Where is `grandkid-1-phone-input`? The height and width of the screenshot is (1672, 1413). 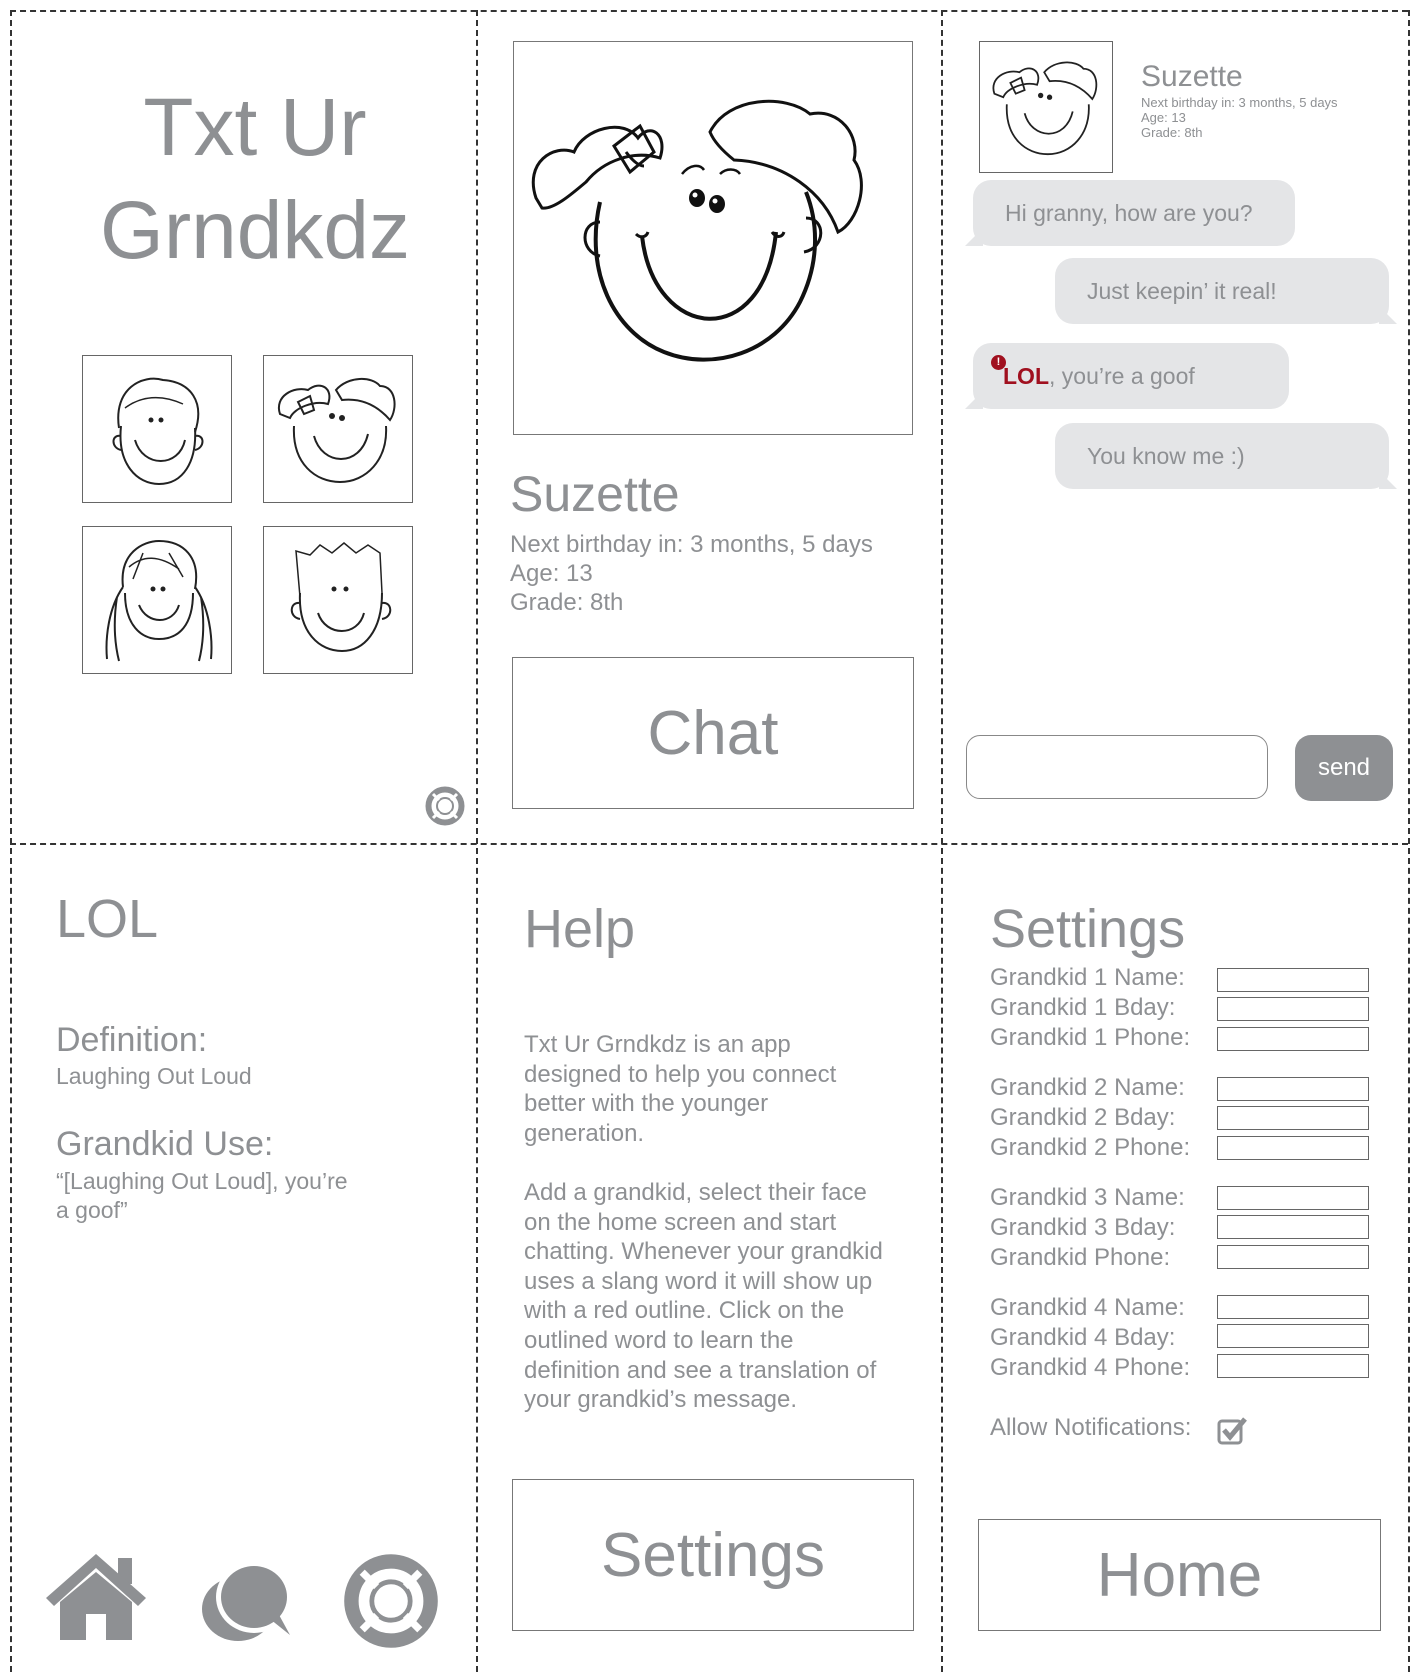
grandkid-1-phone-input is located at coordinates (1293, 1039).